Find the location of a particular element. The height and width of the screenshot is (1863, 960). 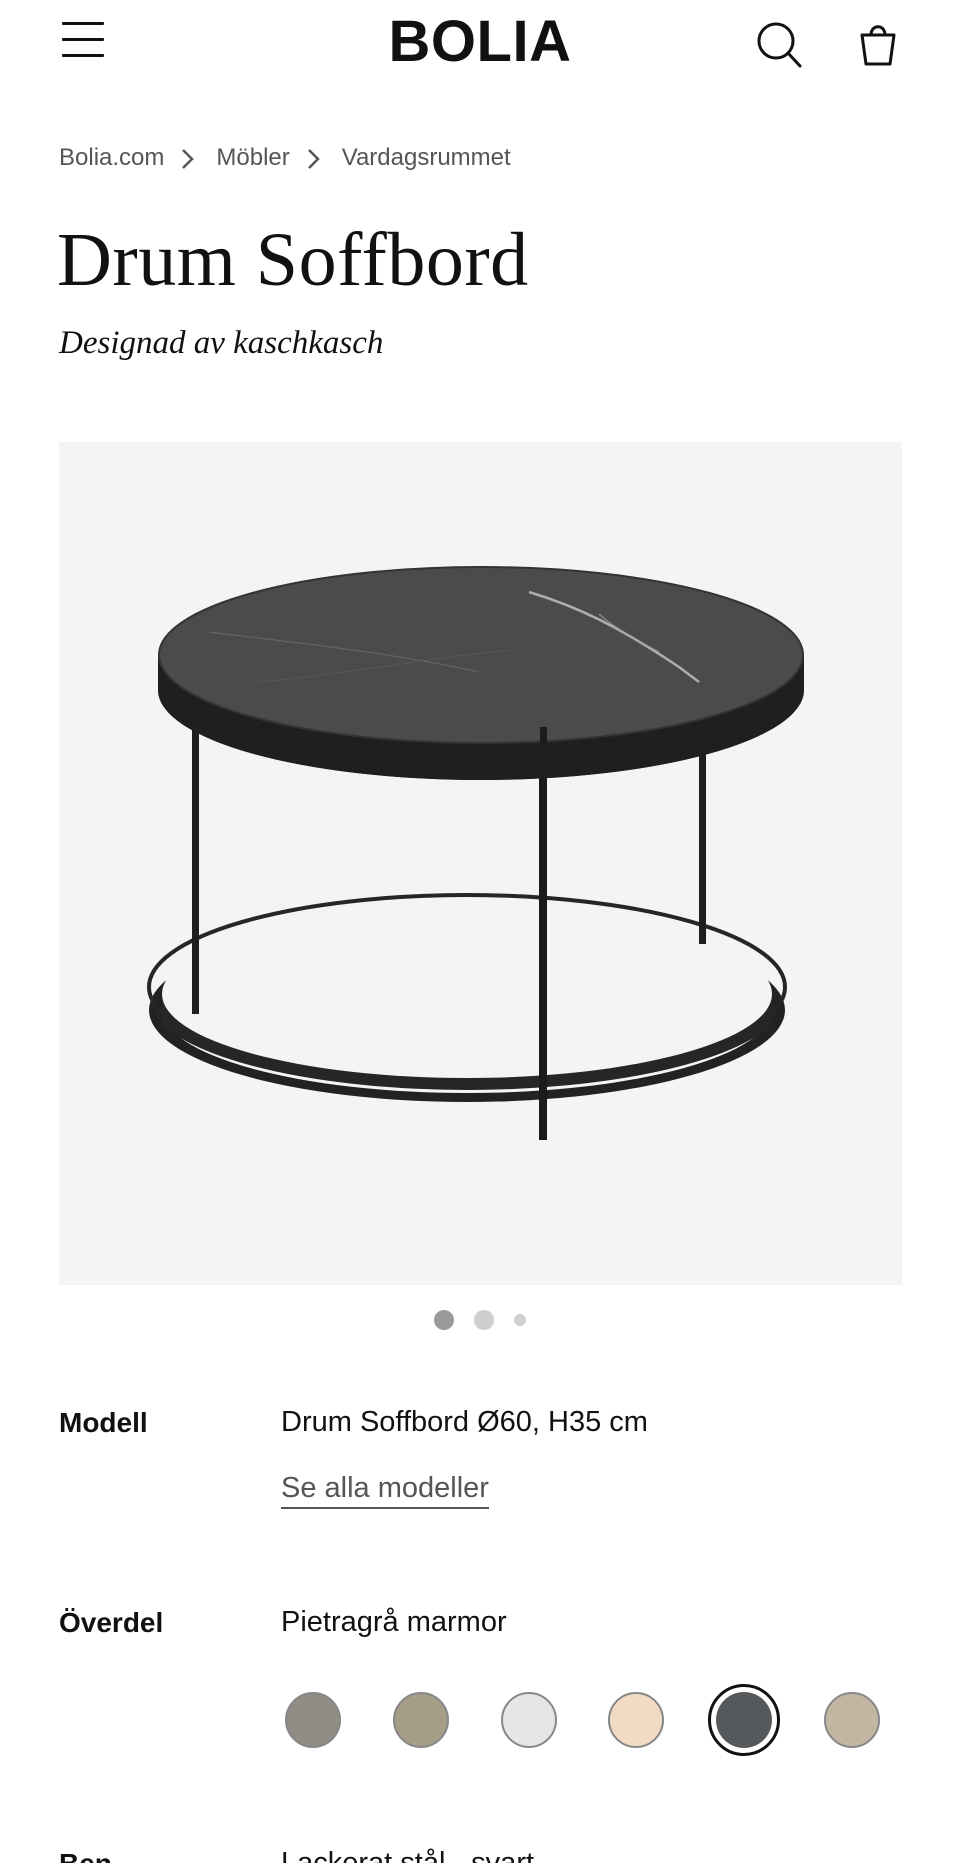

hamburger-menu-icon is located at coordinates (83, 40).